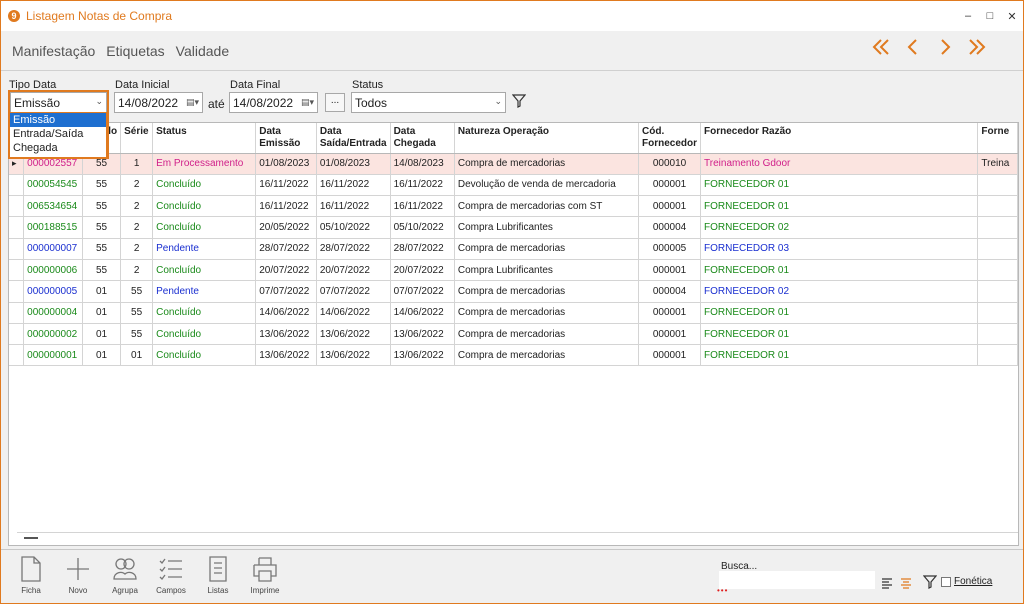 The width and height of the screenshot is (1024, 604). I want to click on menu-etiquetas: Etiquetas, so click(135, 51).